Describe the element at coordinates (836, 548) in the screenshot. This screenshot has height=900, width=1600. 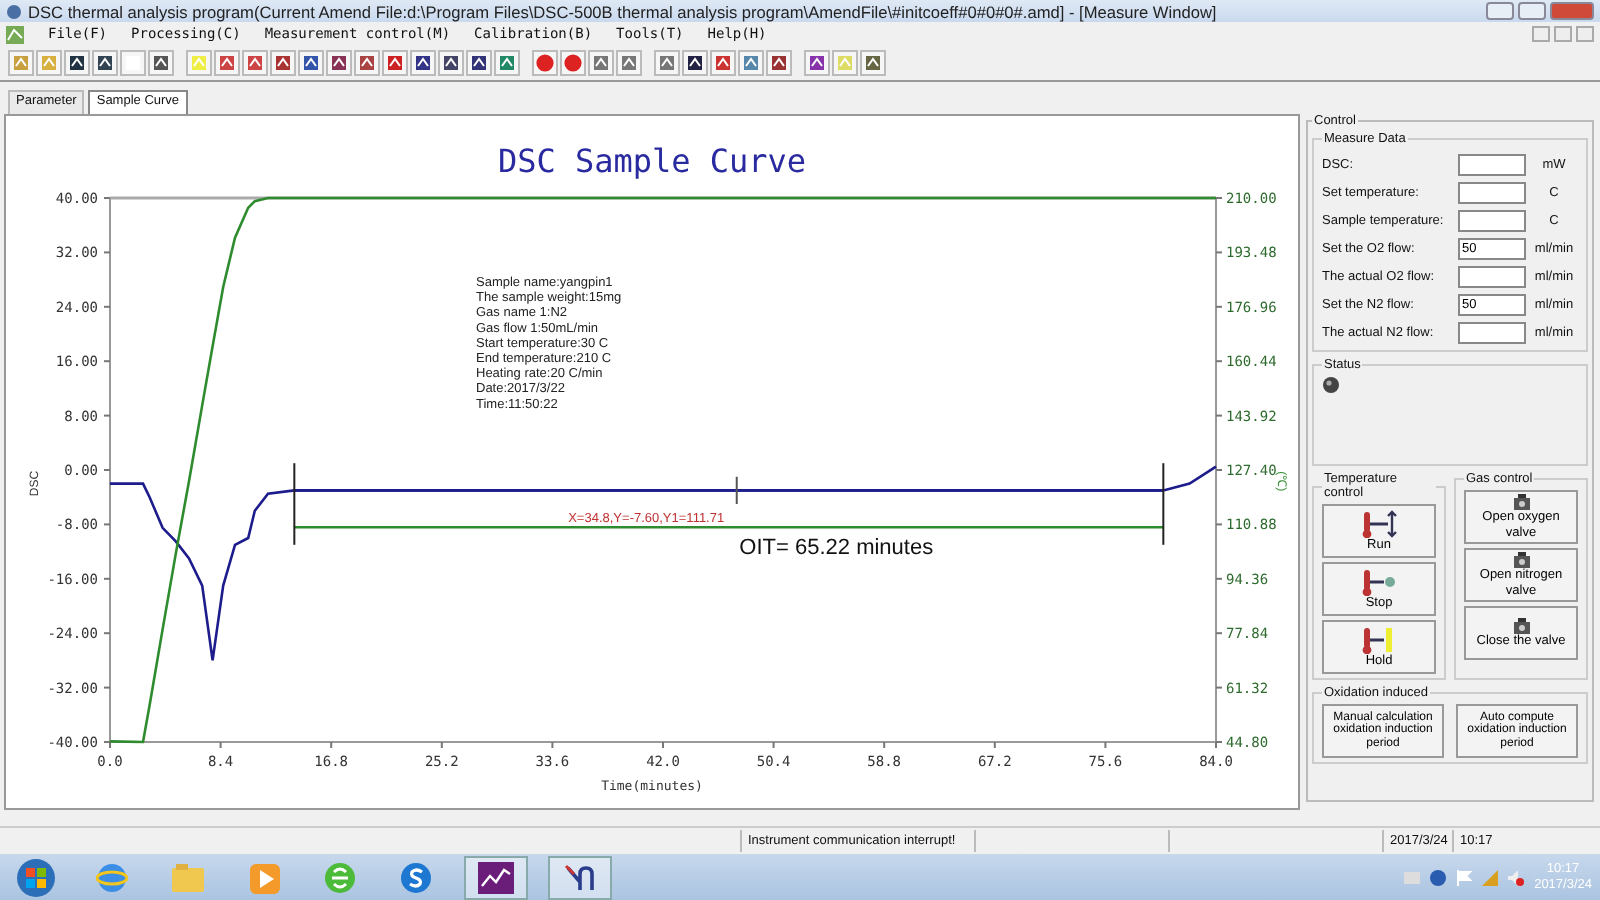
I see `oit-result-text: OIT= 65.22 minutes` at that location.